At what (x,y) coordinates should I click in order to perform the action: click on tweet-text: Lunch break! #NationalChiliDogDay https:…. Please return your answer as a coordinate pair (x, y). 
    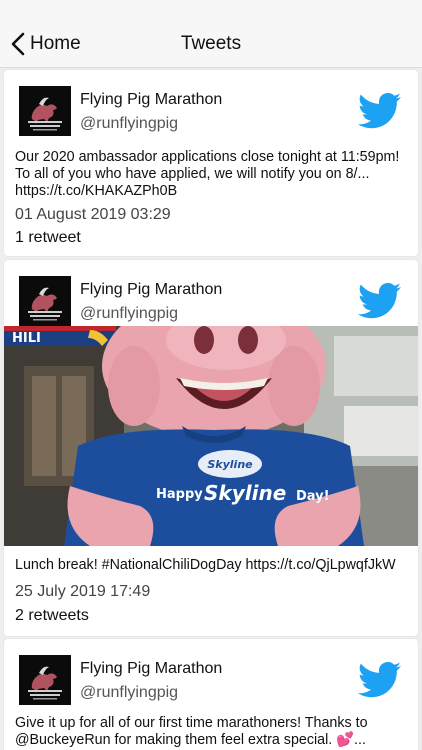
    Looking at the image, I should click on (205, 565).